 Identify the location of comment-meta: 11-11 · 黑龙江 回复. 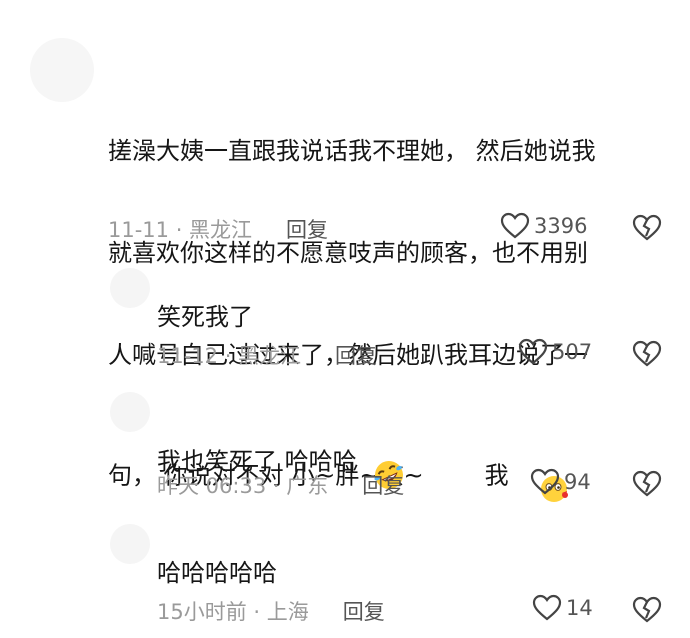
(218, 229).